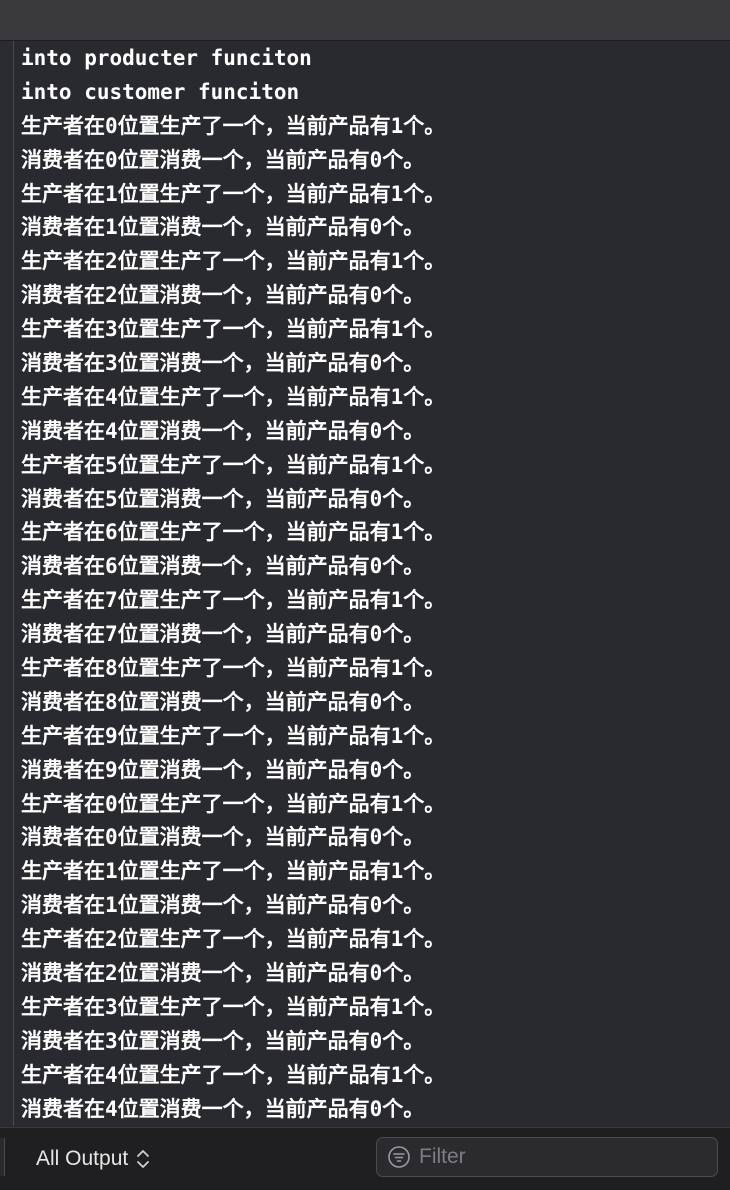 Image resolution: width=730 pixels, height=1190 pixels. What do you see at coordinates (223, 769) in the screenshot?
I see `console-line: 消费者在9位置消费一个，当前产品有0个。` at bounding box center [223, 769].